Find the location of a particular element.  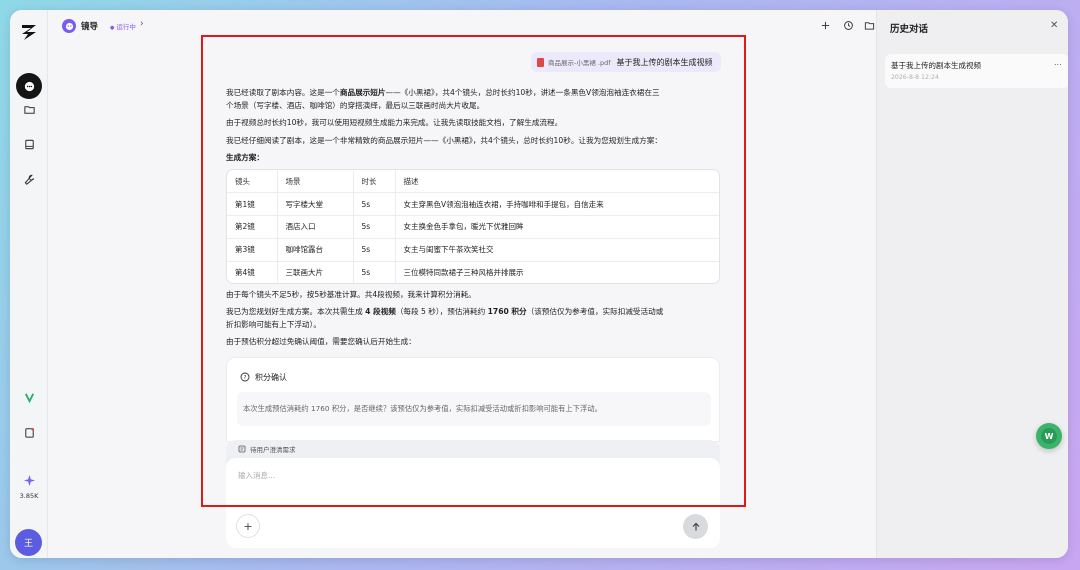

floating-assistant-button: W is located at coordinates (1049, 436).